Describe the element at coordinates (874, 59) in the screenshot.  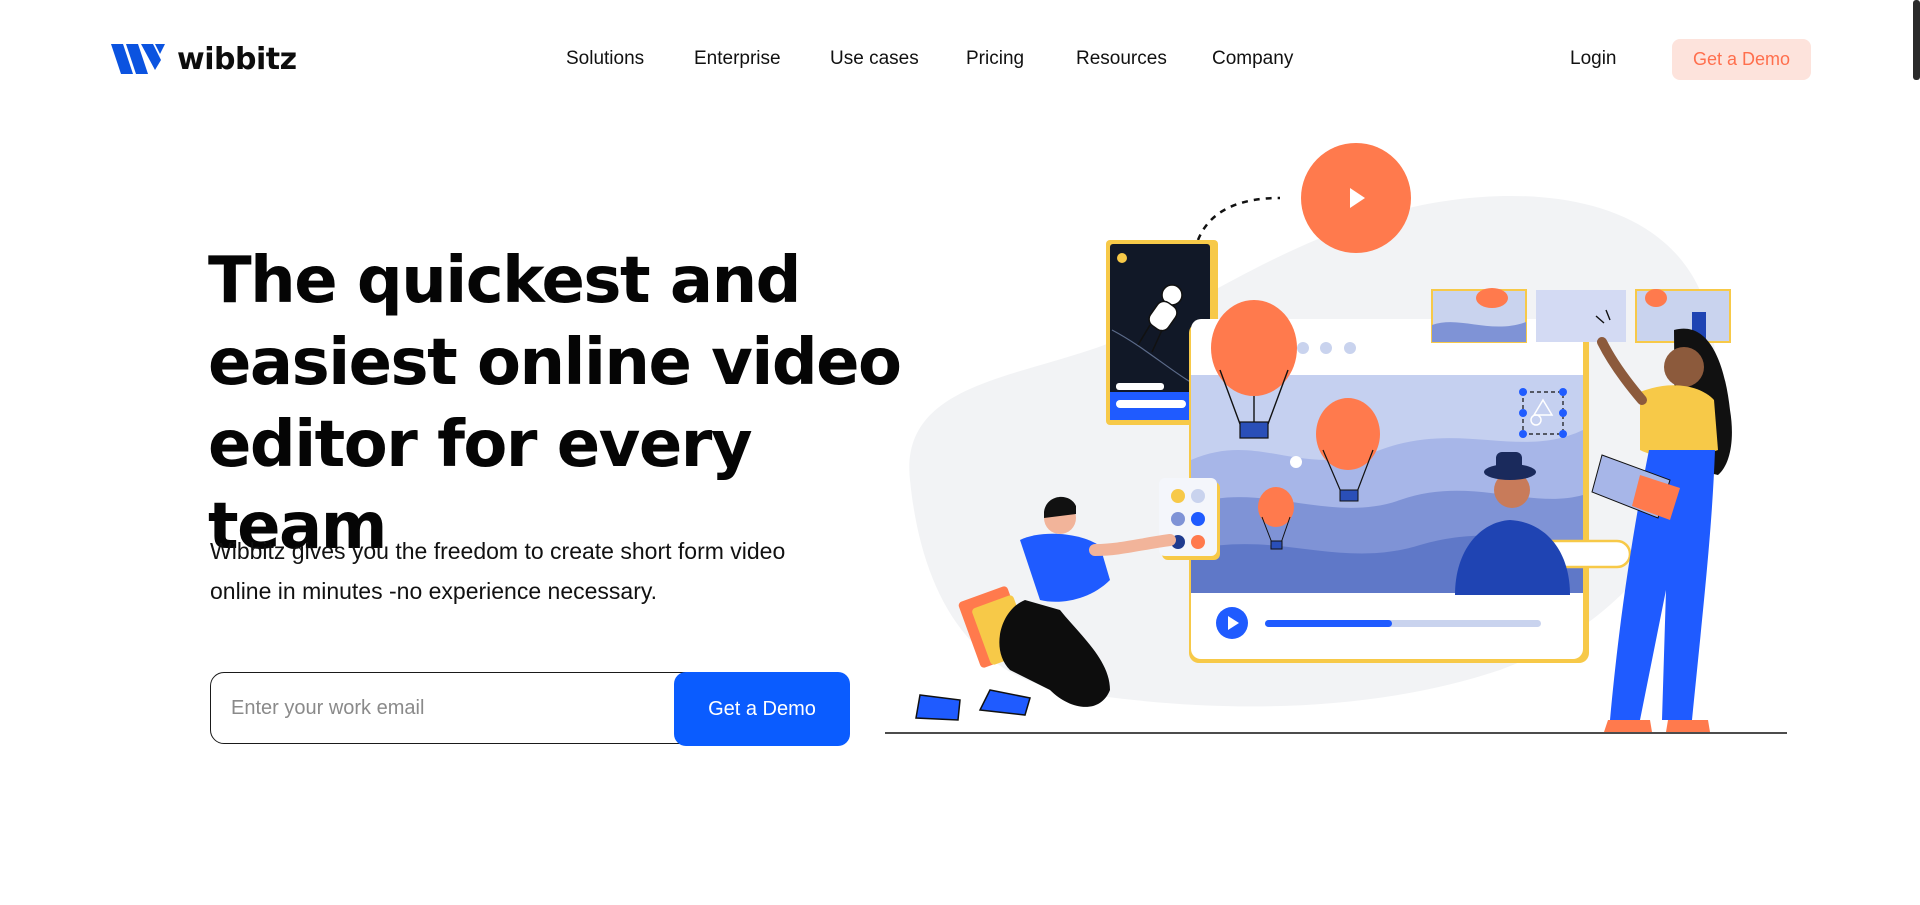
I see `nav-item-use-cases: Use cases` at that location.